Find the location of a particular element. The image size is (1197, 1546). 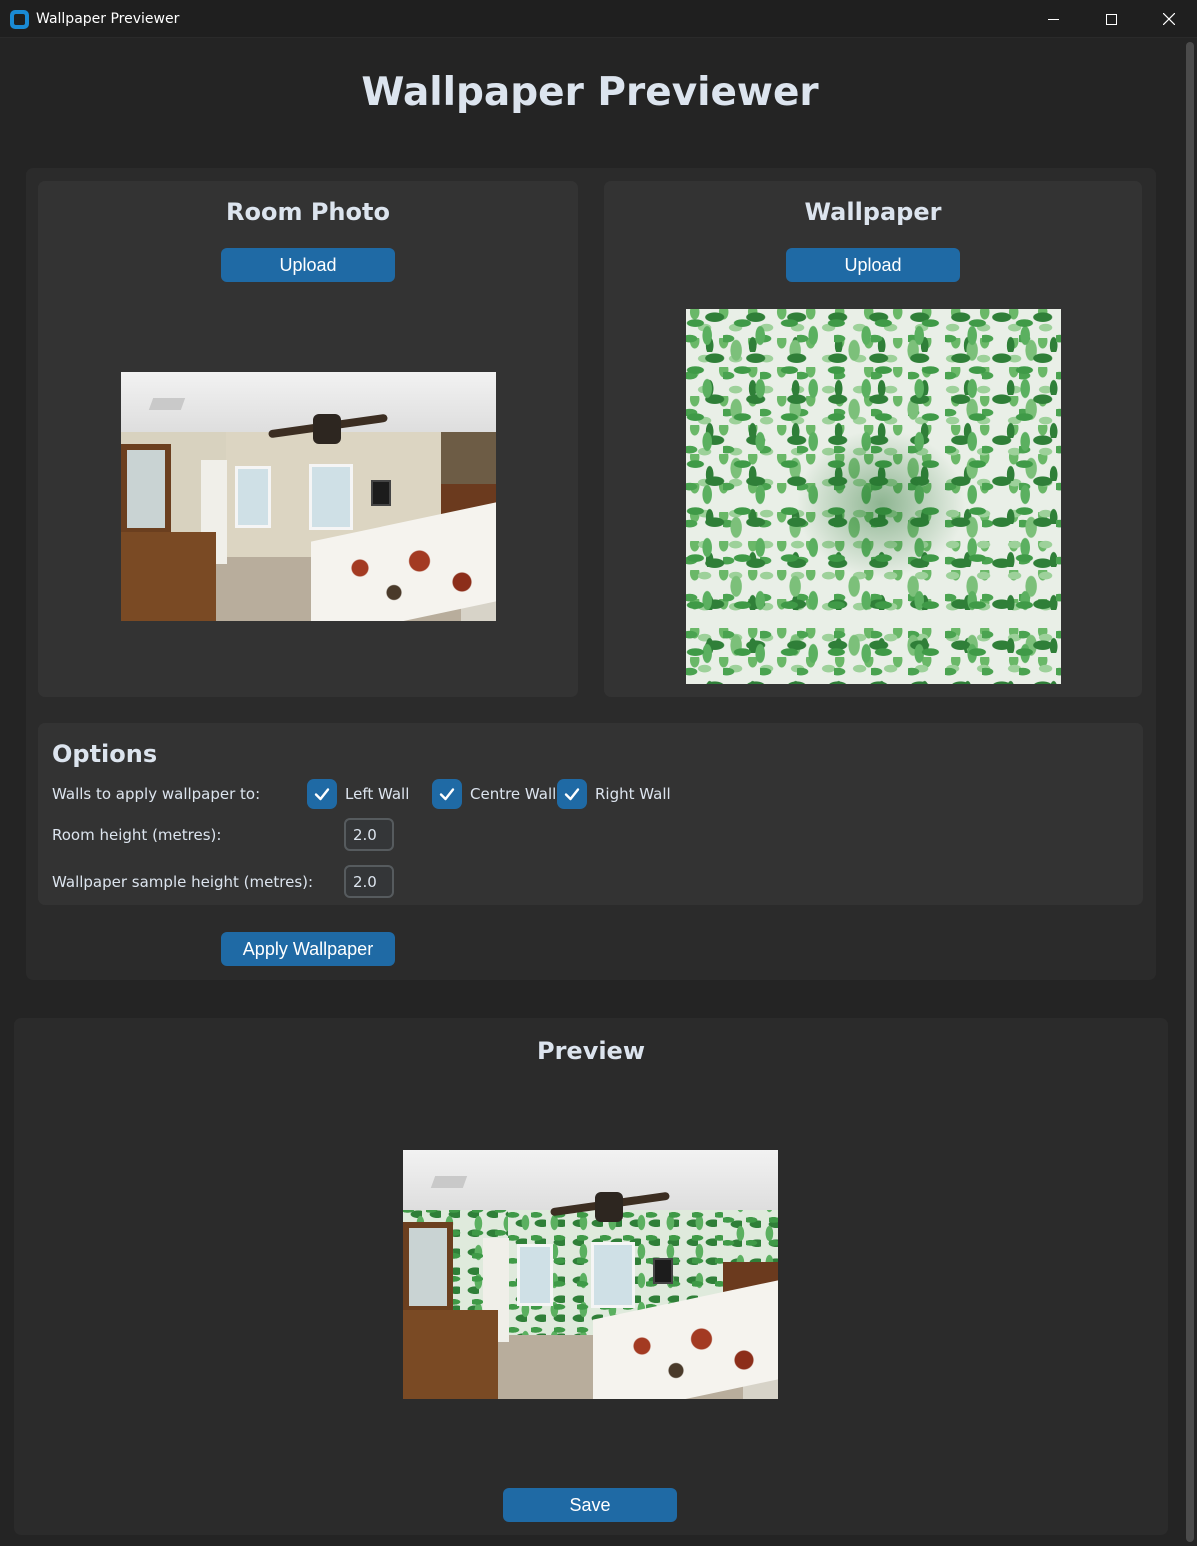

left-wall-label: Left Wall is located at coordinates (377, 794).